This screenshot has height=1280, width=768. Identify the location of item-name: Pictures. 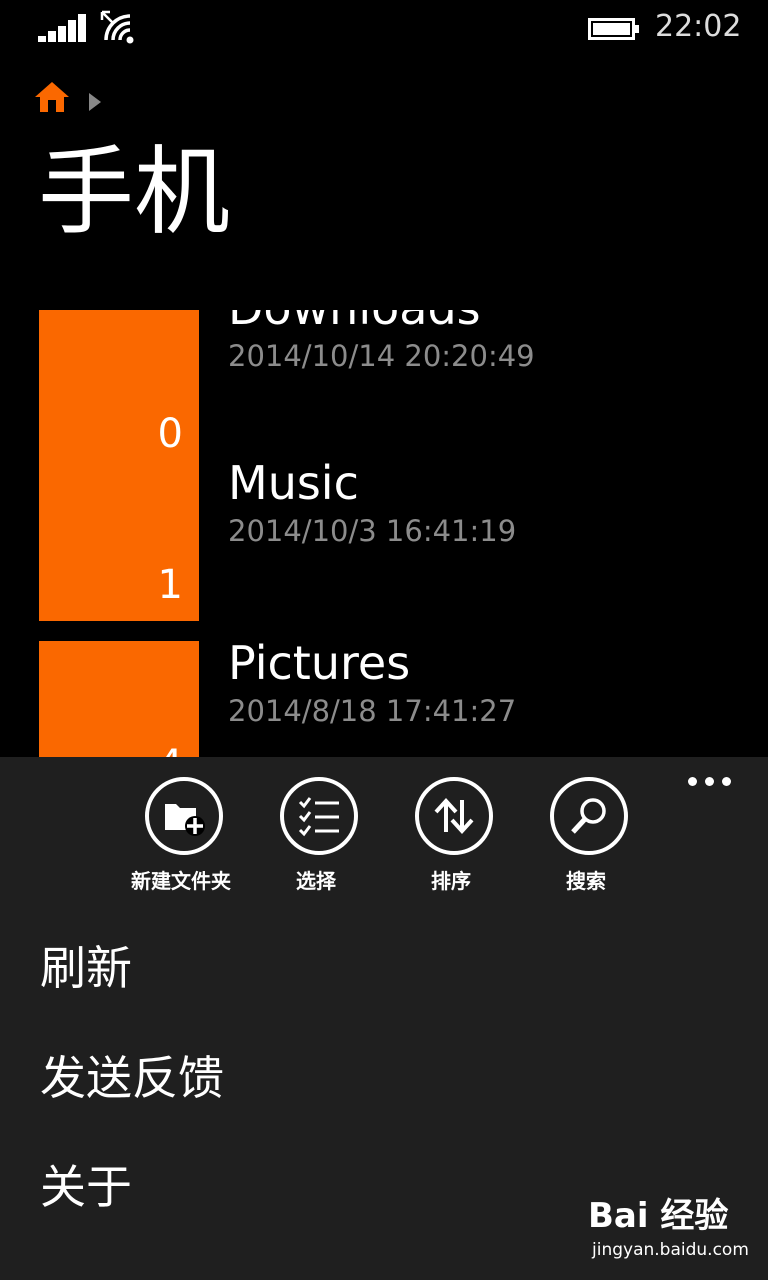
(319, 663).